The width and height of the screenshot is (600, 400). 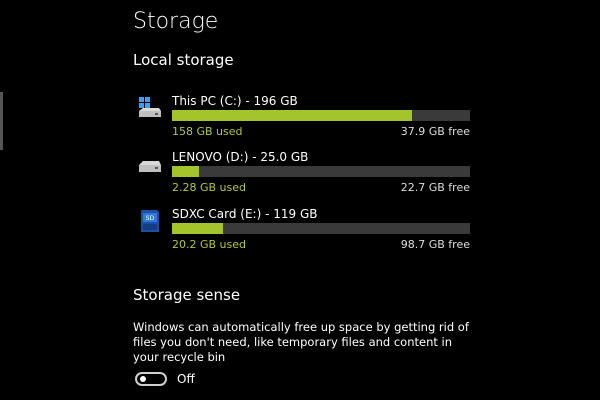 What do you see at coordinates (186, 379) in the screenshot?
I see `toggle-state-label: Off` at bounding box center [186, 379].